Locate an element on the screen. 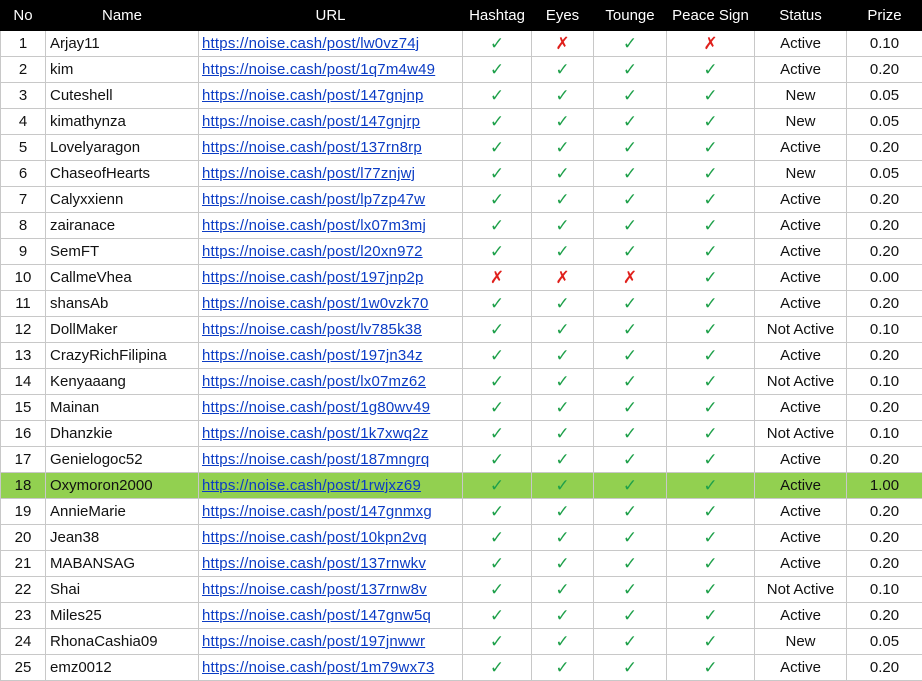 The height and width of the screenshot is (681, 922). participant-name: Shai is located at coordinates (122, 590).